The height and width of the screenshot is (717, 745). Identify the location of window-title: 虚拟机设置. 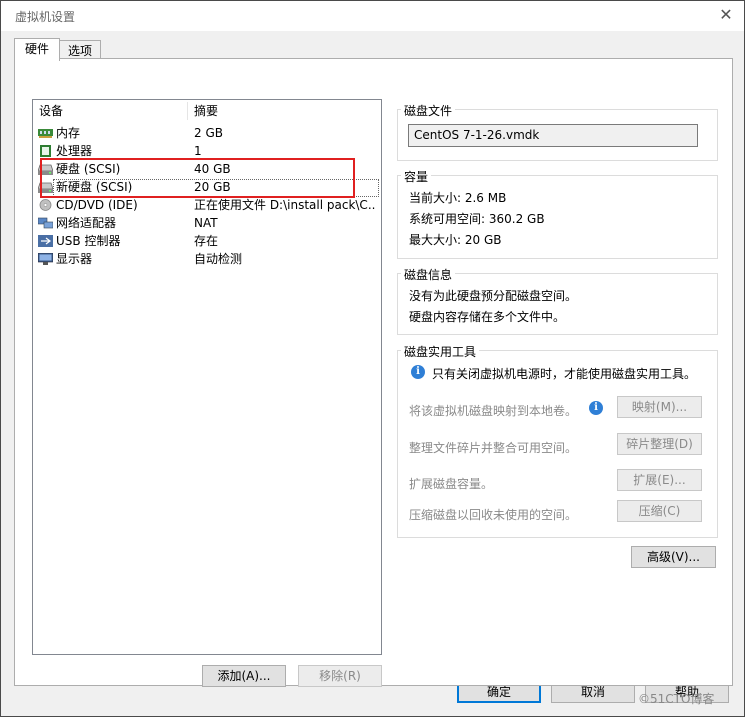
(45, 17).